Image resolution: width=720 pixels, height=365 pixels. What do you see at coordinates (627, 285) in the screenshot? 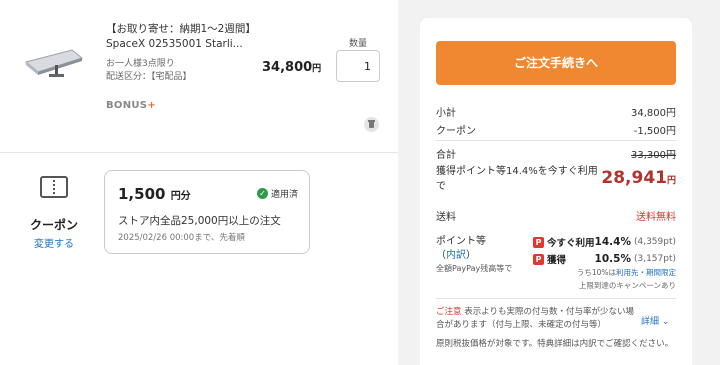
I see `campaign-note: 上限到達のキャンペーンあり` at bounding box center [627, 285].